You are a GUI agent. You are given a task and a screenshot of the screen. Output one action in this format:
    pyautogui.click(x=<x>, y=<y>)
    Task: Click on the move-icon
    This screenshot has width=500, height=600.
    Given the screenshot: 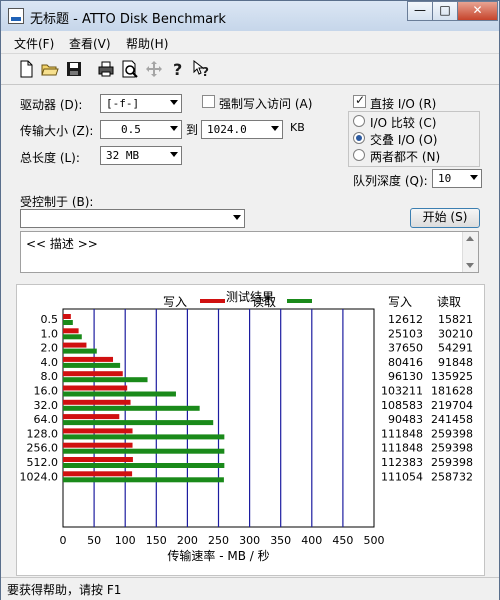 What is the action you would take?
    pyautogui.click(x=154, y=69)
    